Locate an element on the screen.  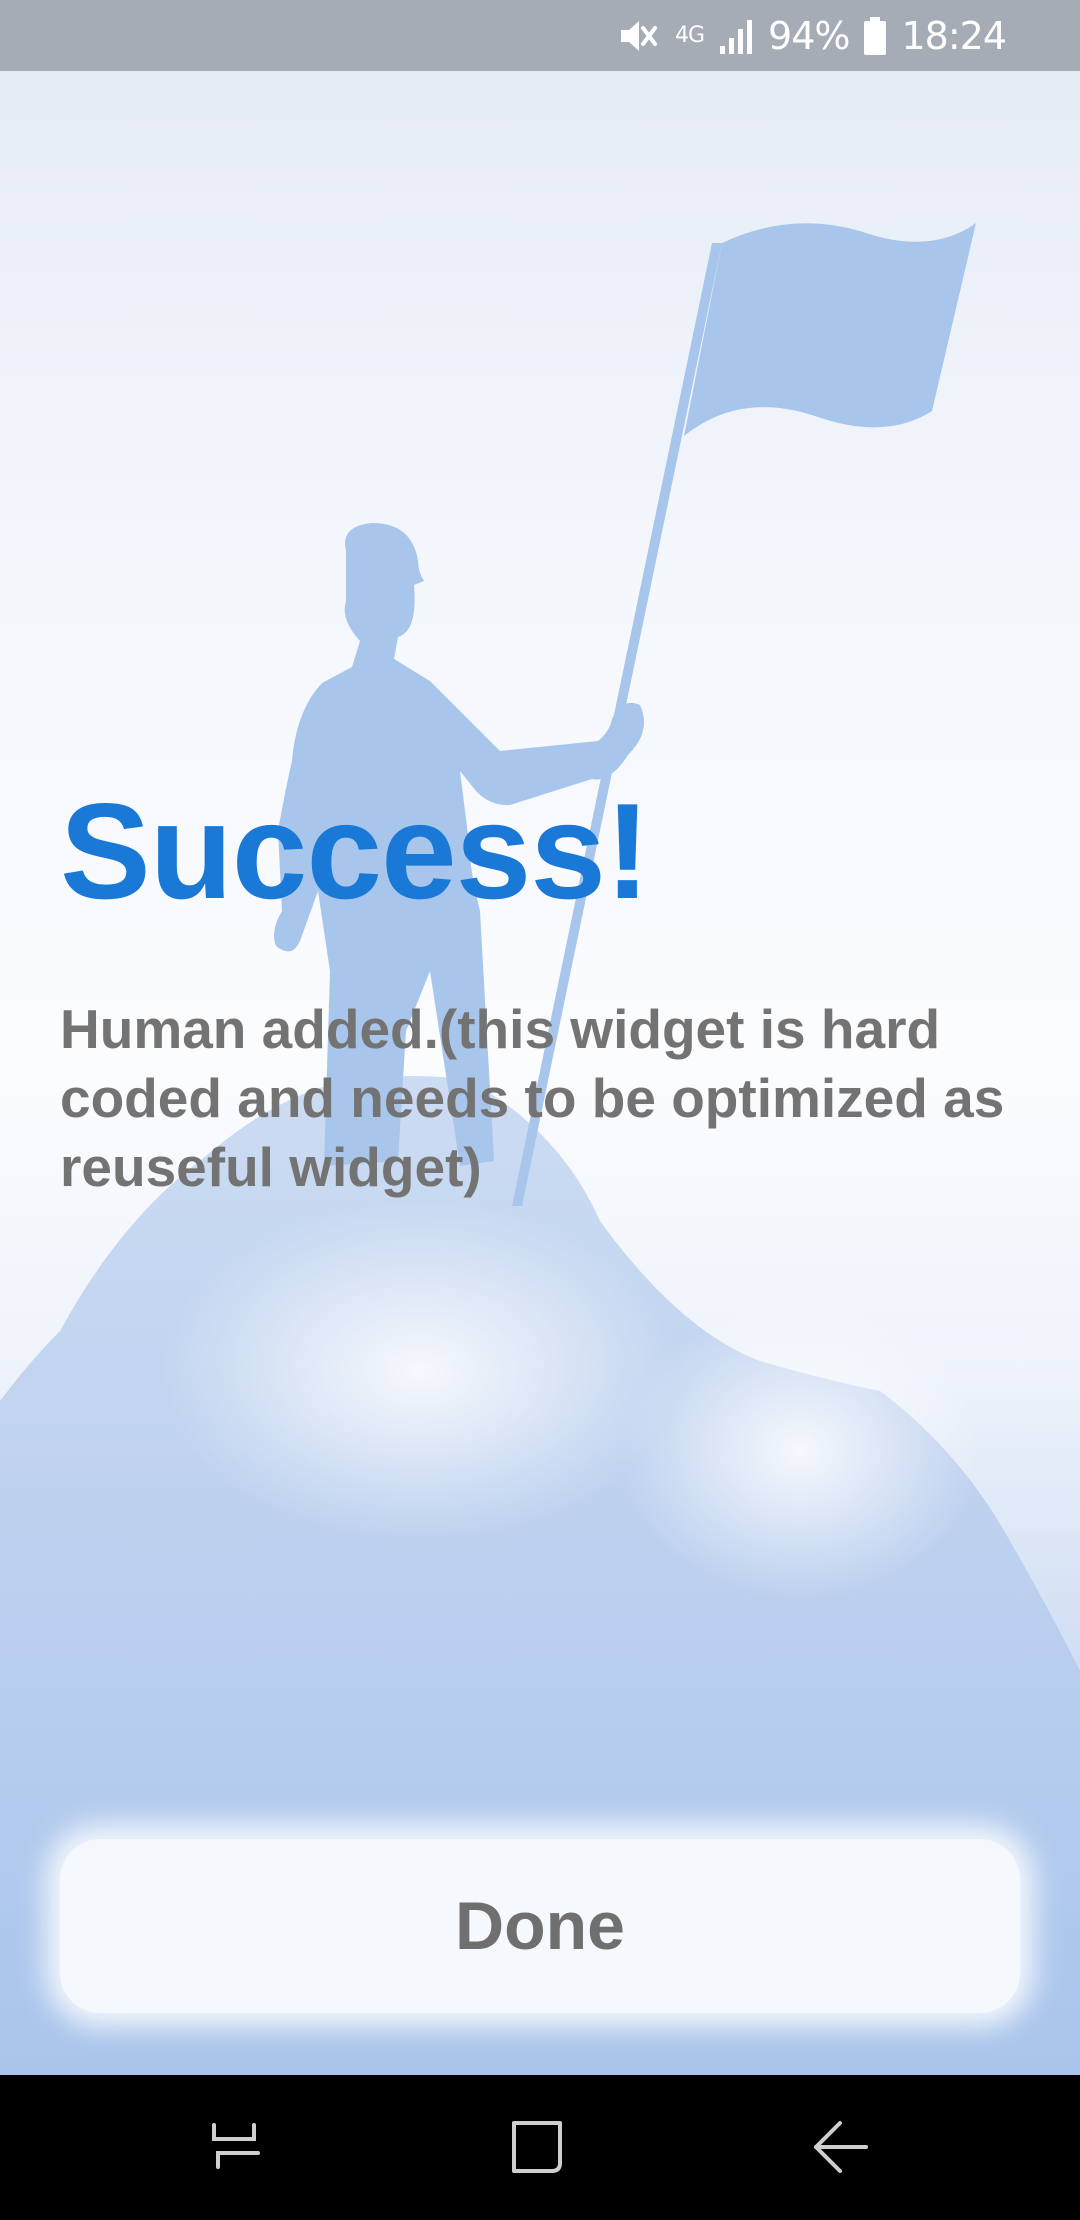
mute-icon is located at coordinates (638, 35).